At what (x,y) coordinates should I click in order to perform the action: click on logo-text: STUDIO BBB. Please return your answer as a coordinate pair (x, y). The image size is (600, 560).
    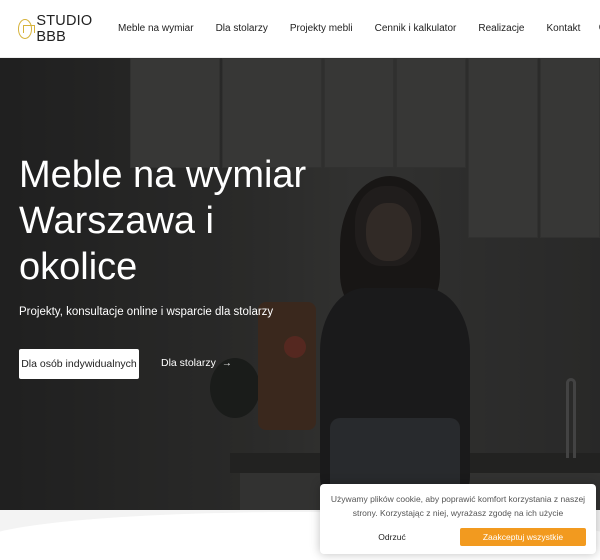
    Looking at the image, I should click on (64, 28).